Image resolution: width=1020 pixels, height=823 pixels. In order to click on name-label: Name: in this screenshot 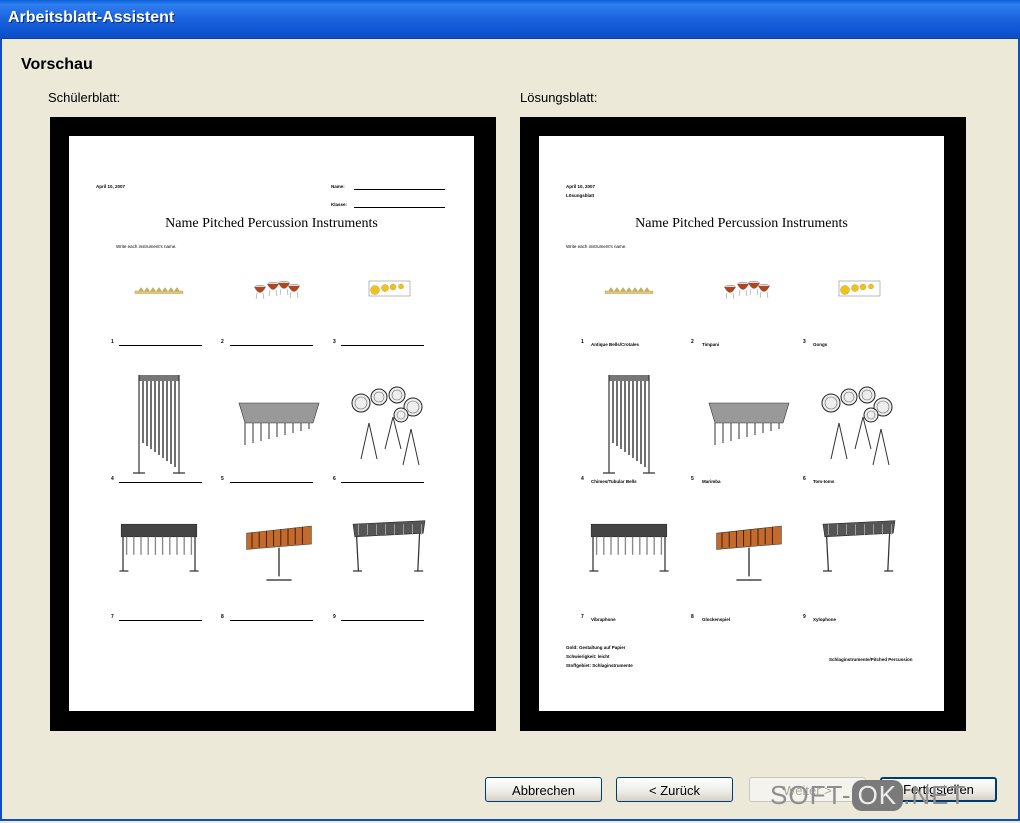, I will do `click(338, 186)`.